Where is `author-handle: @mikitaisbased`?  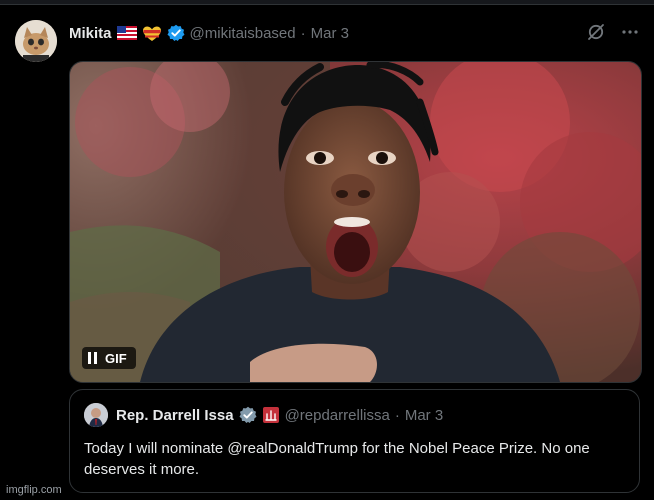 author-handle: @mikitaisbased is located at coordinates (243, 33).